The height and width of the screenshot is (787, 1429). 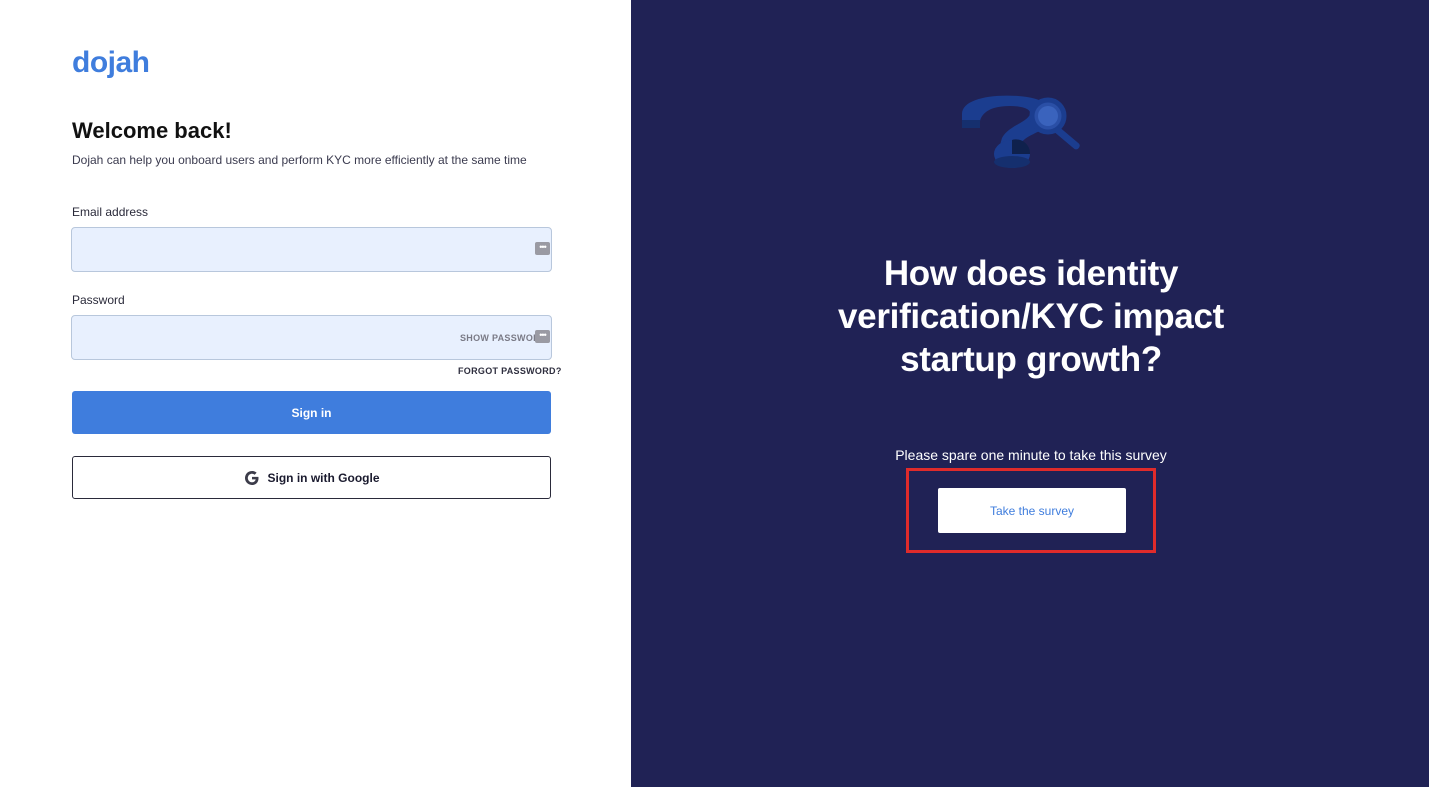 What do you see at coordinates (323, 477) in the screenshot?
I see `google-button-label: Sign in with Google` at bounding box center [323, 477].